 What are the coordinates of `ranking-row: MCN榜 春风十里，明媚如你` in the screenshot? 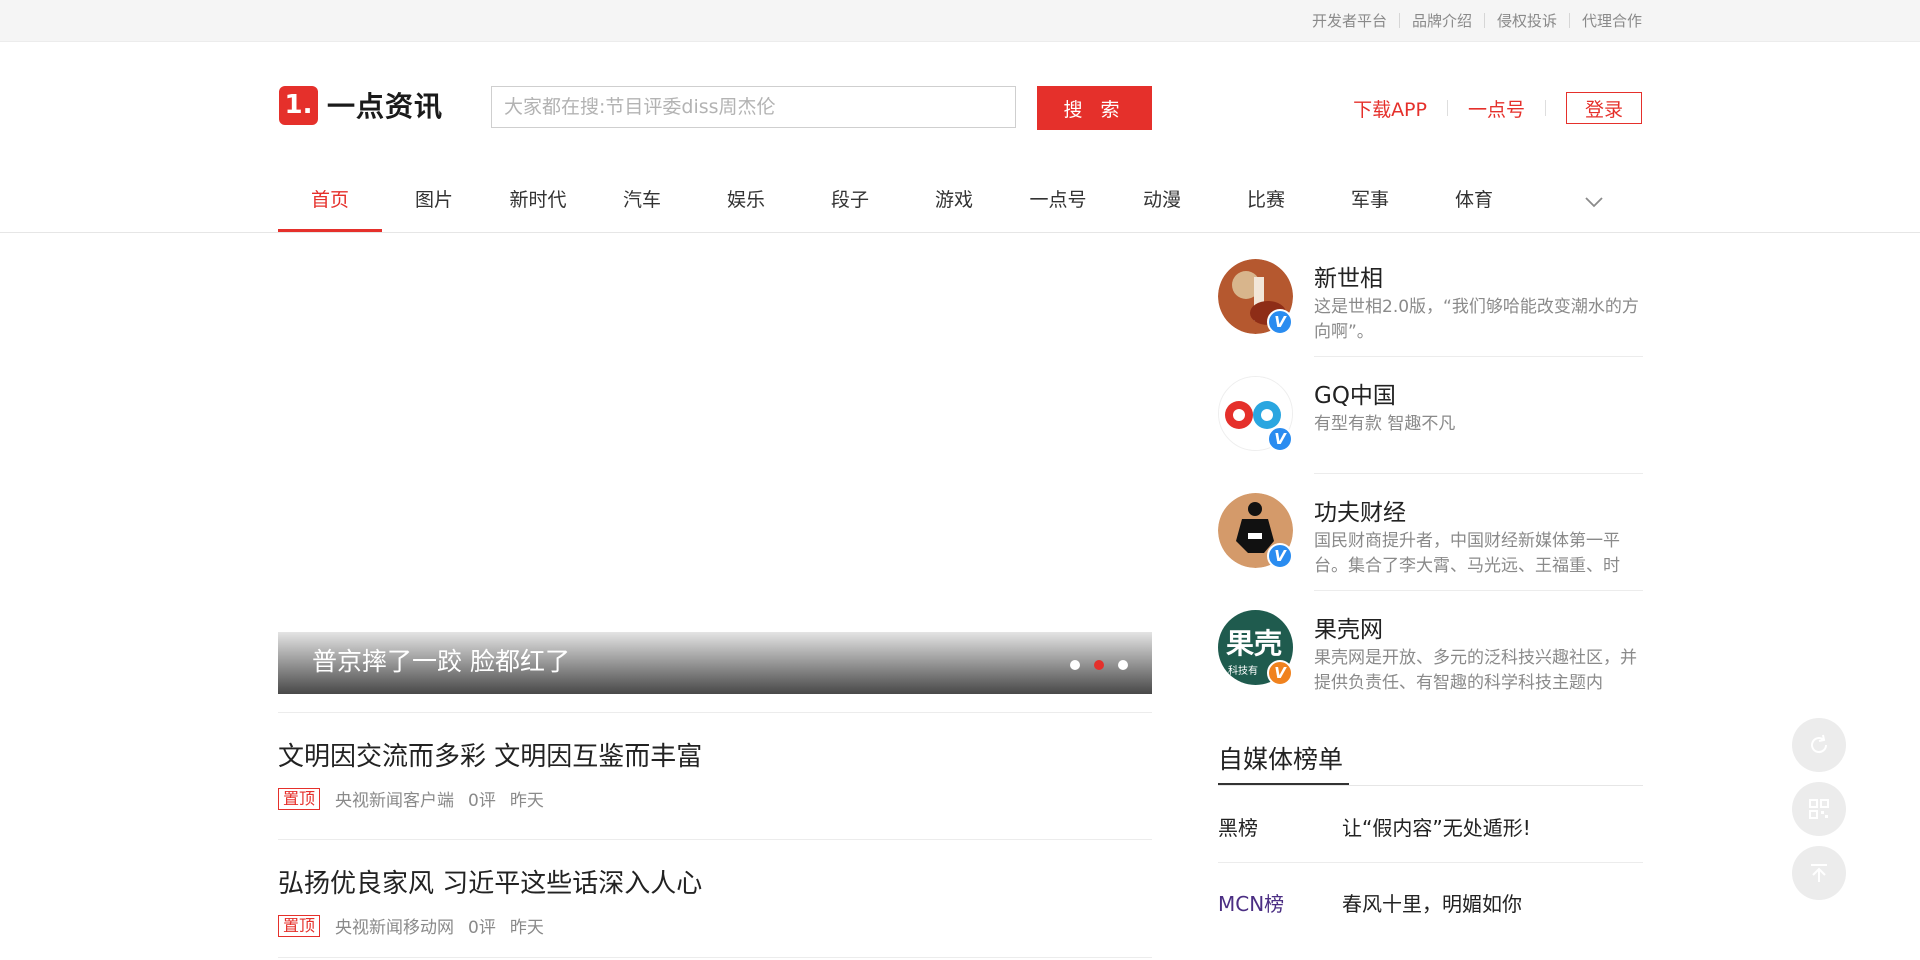 It's located at (1430, 908).